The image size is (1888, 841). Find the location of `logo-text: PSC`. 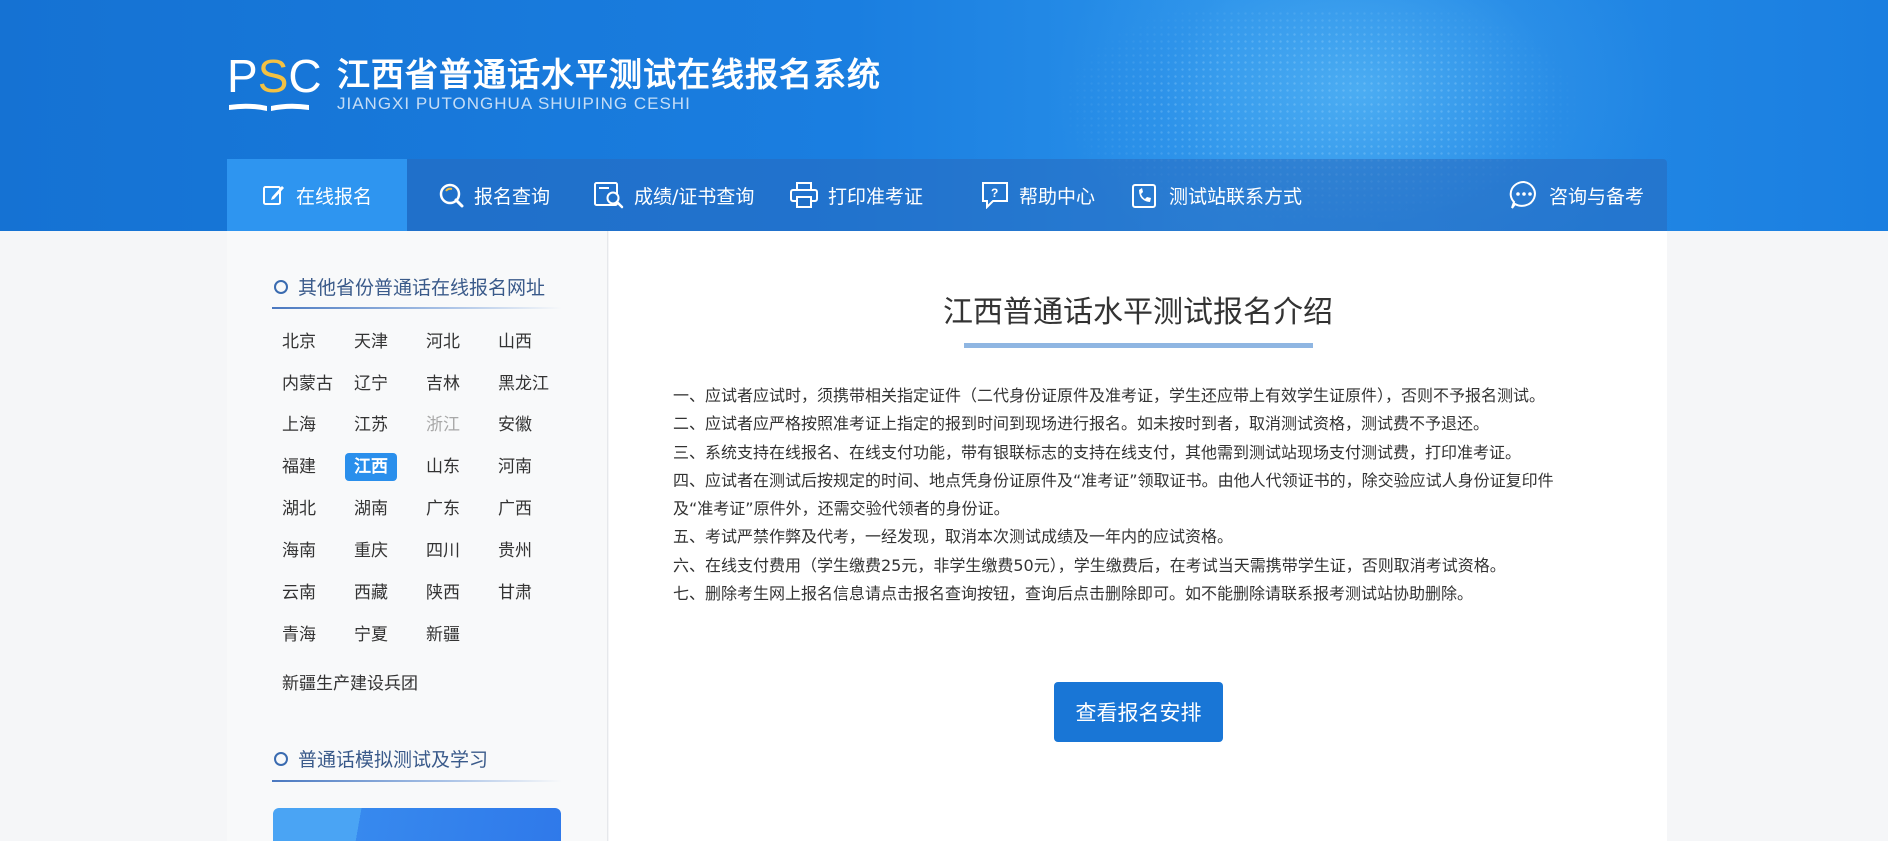

logo-text: PSC is located at coordinates (274, 76).